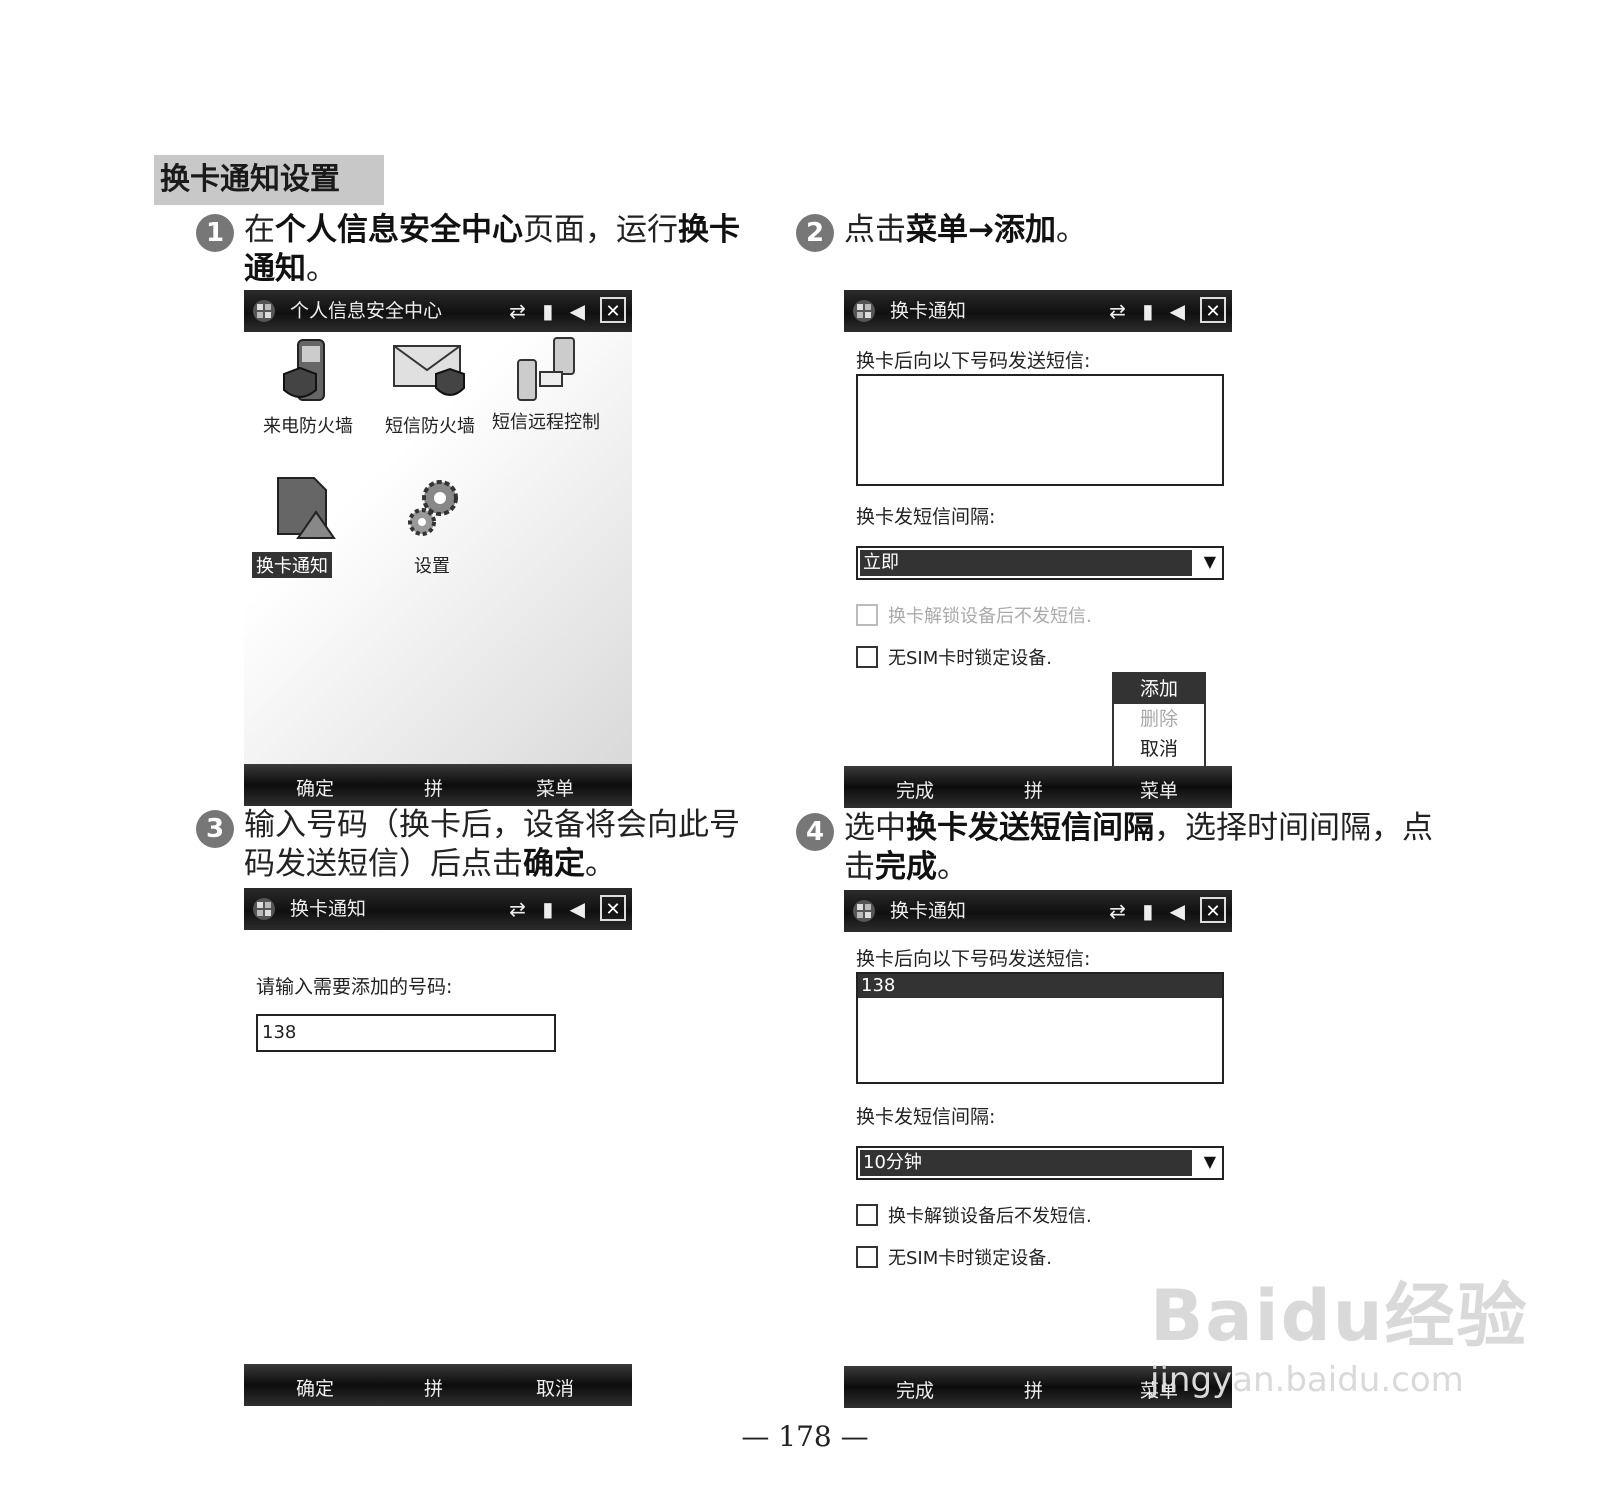 The height and width of the screenshot is (1497, 1610). I want to click on step-text-run: 添加, so click(1024, 230).